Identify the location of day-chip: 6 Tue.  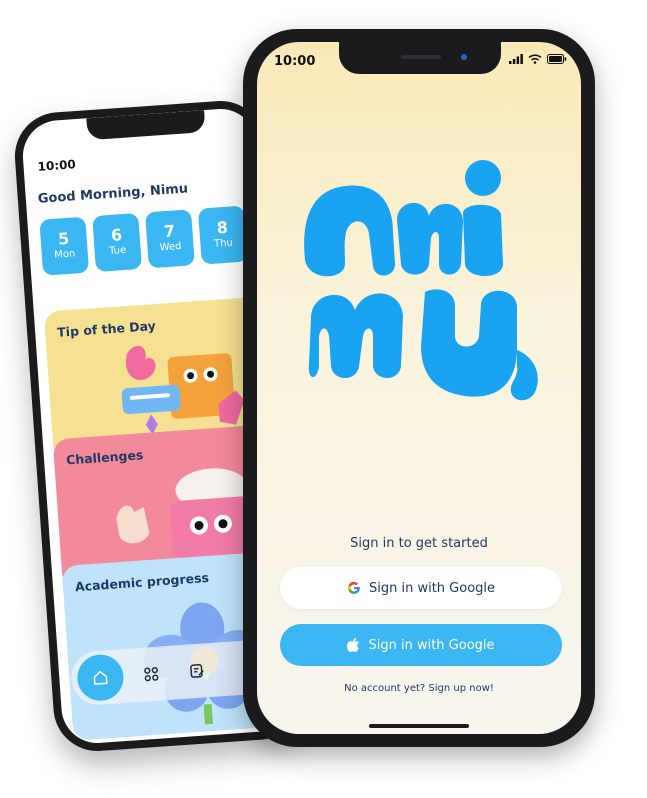
(117, 242).